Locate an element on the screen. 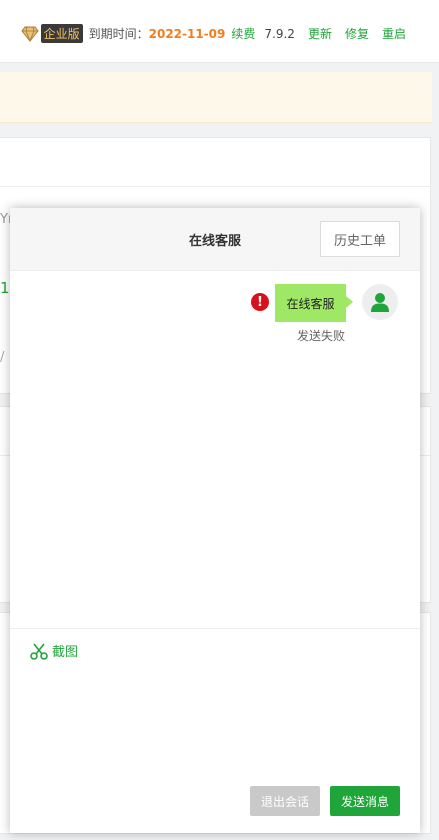 The width and height of the screenshot is (439, 840). background-divider is located at coordinates (215, 186).